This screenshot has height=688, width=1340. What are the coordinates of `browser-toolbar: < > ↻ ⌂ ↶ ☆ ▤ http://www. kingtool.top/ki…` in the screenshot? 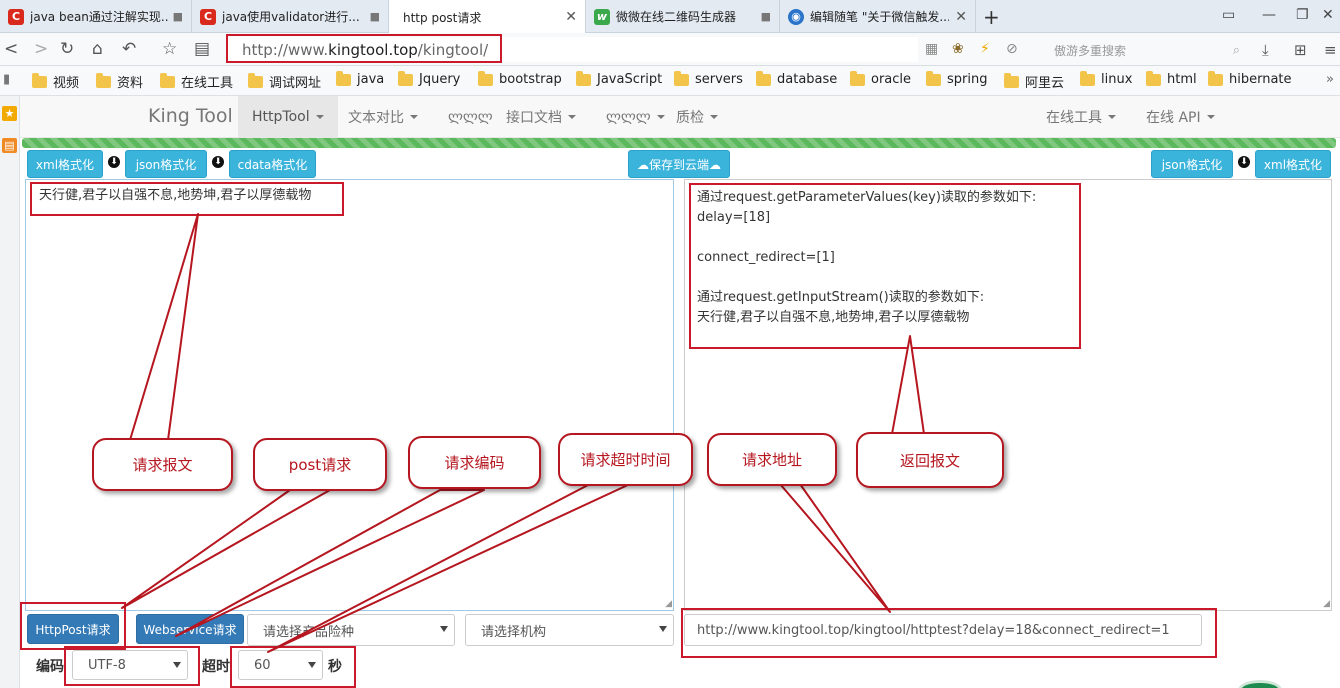 It's located at (670, 49).